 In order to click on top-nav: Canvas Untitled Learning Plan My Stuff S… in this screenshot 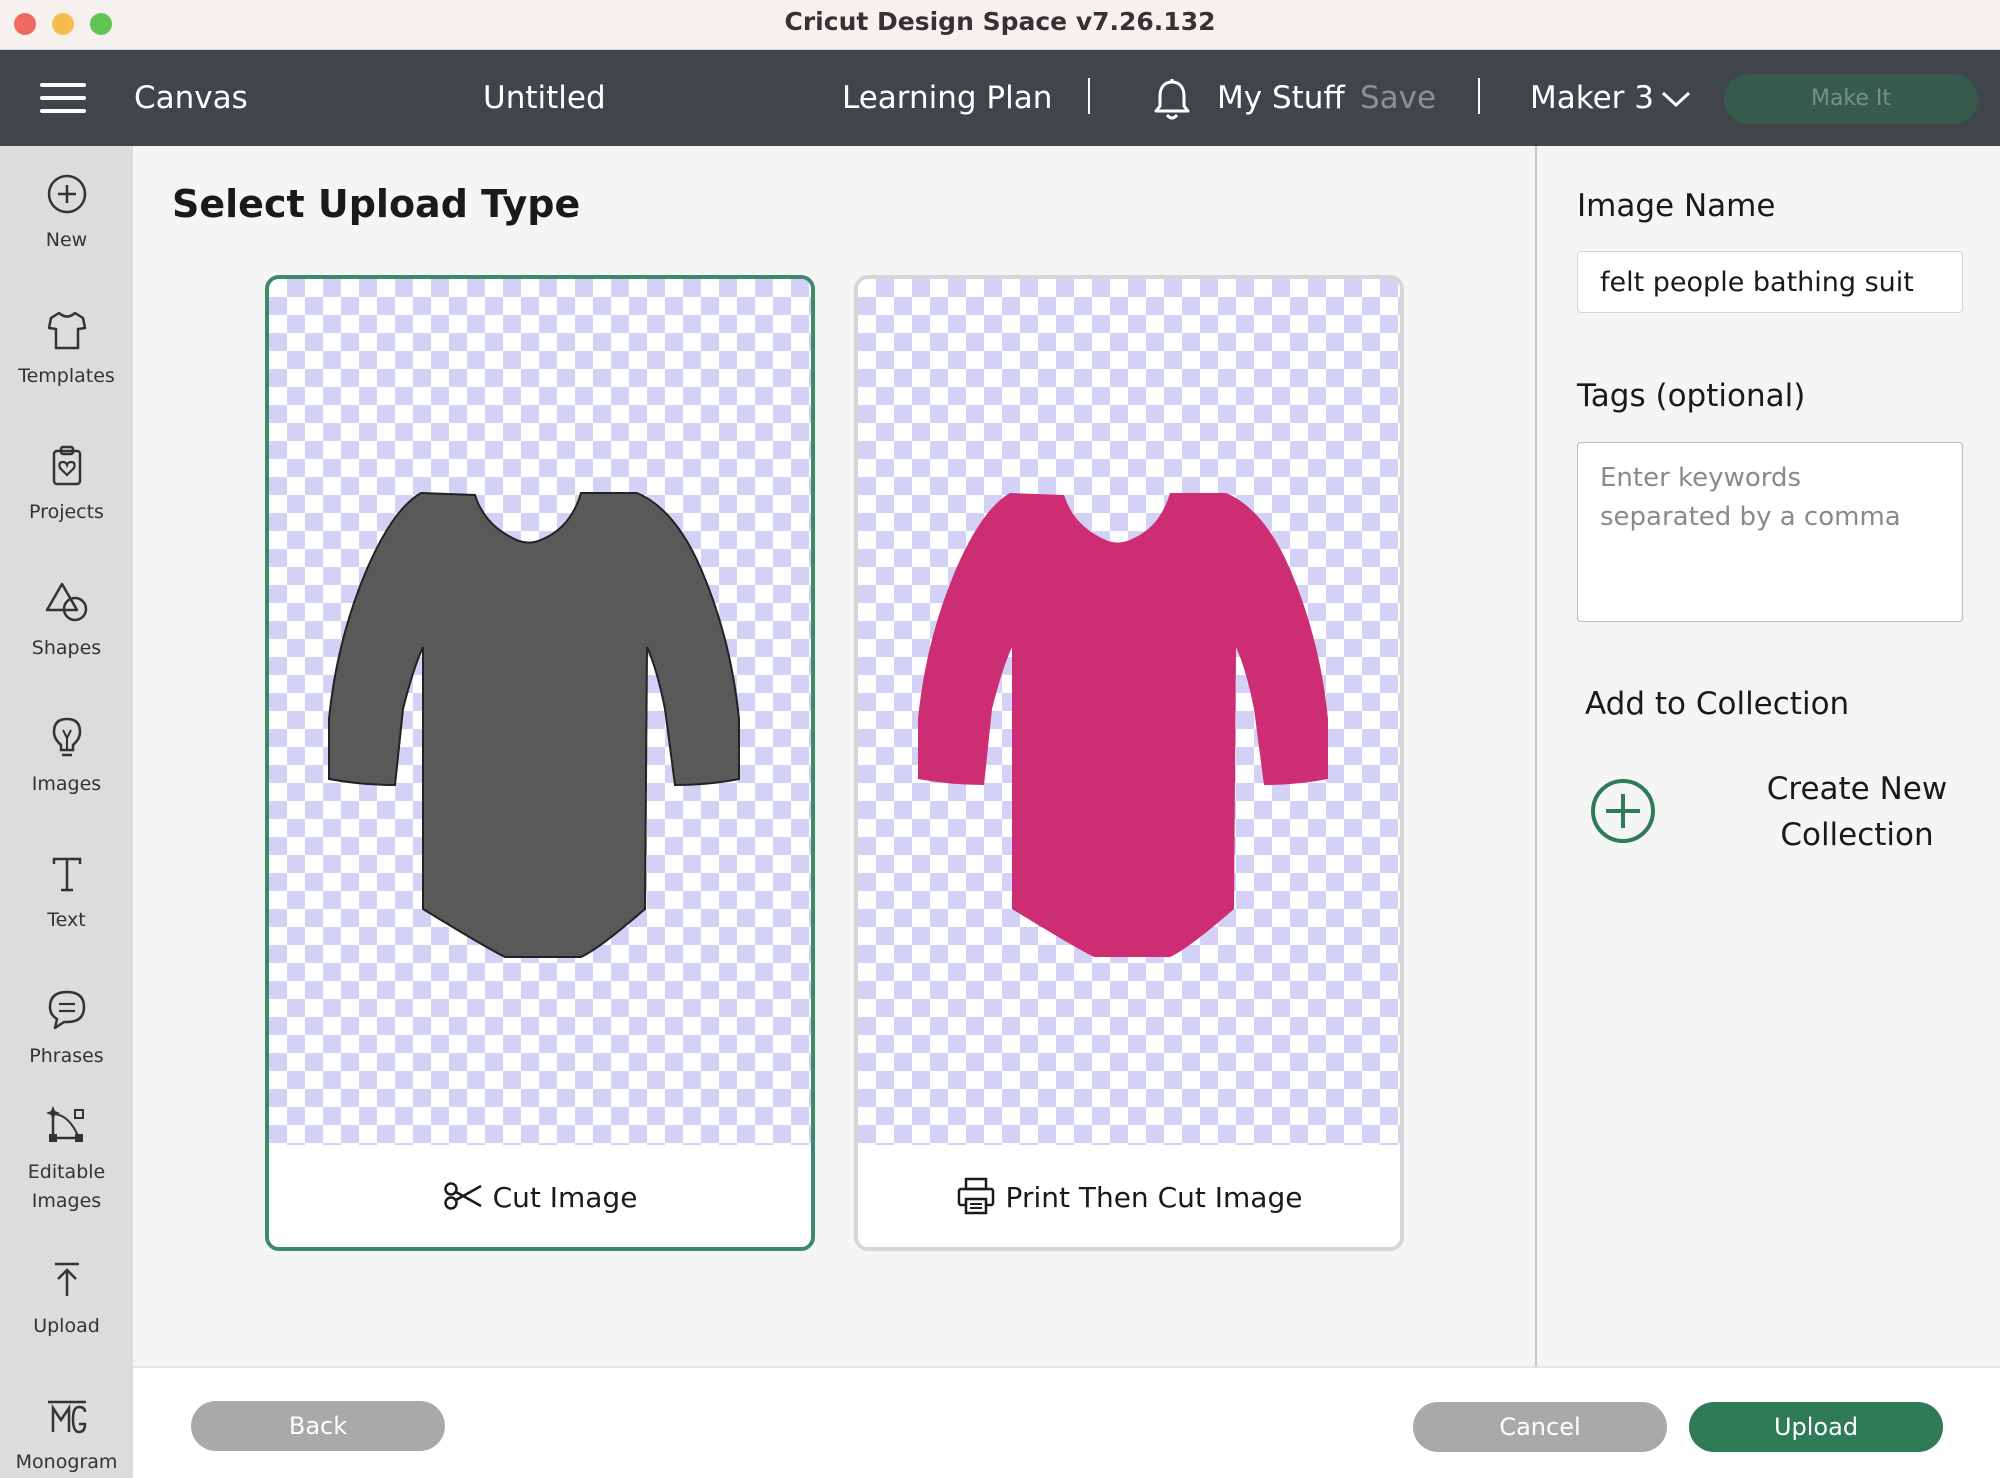, I will do `click(1000, 98)`.